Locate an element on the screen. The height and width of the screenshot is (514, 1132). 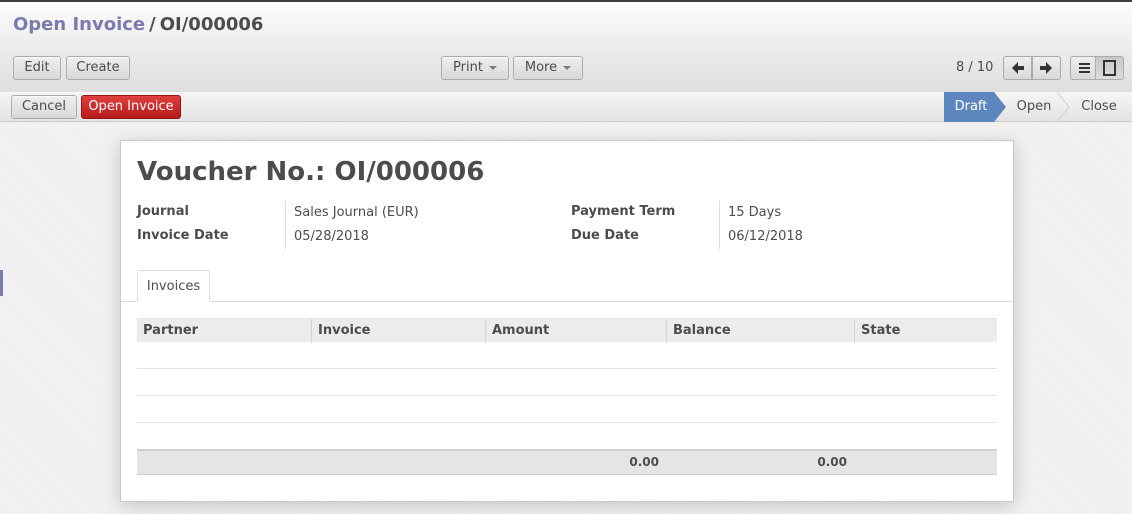
title-prefix: Voucher No.: is located at coordinates (231, 172).